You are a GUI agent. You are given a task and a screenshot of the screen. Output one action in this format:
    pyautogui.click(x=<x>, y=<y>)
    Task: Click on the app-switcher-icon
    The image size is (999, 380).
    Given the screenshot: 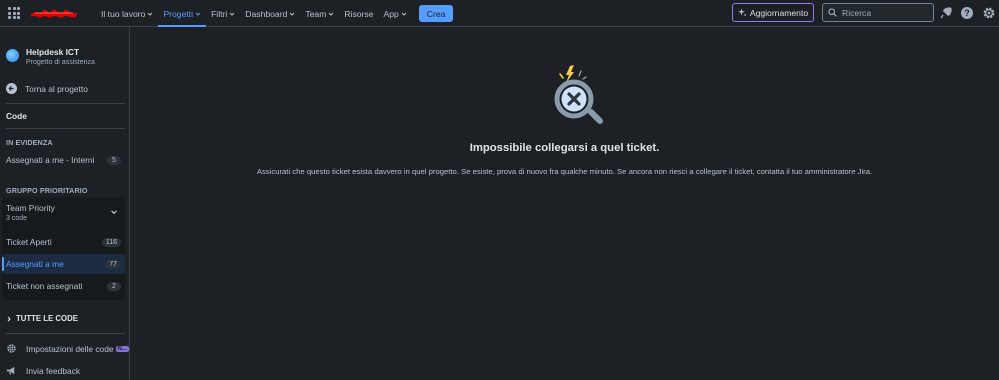 What is the action you would take?
    pyautogui.click(x=14, y=13)
    